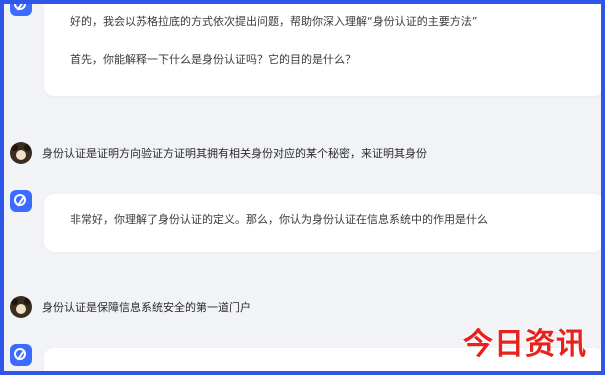 Image resolution: width=605 pixels, height=375 pixels. Describe the element at coordinates (525, 344) in the screenshot. I see `watermark-logo: 今日资讯` at that location.